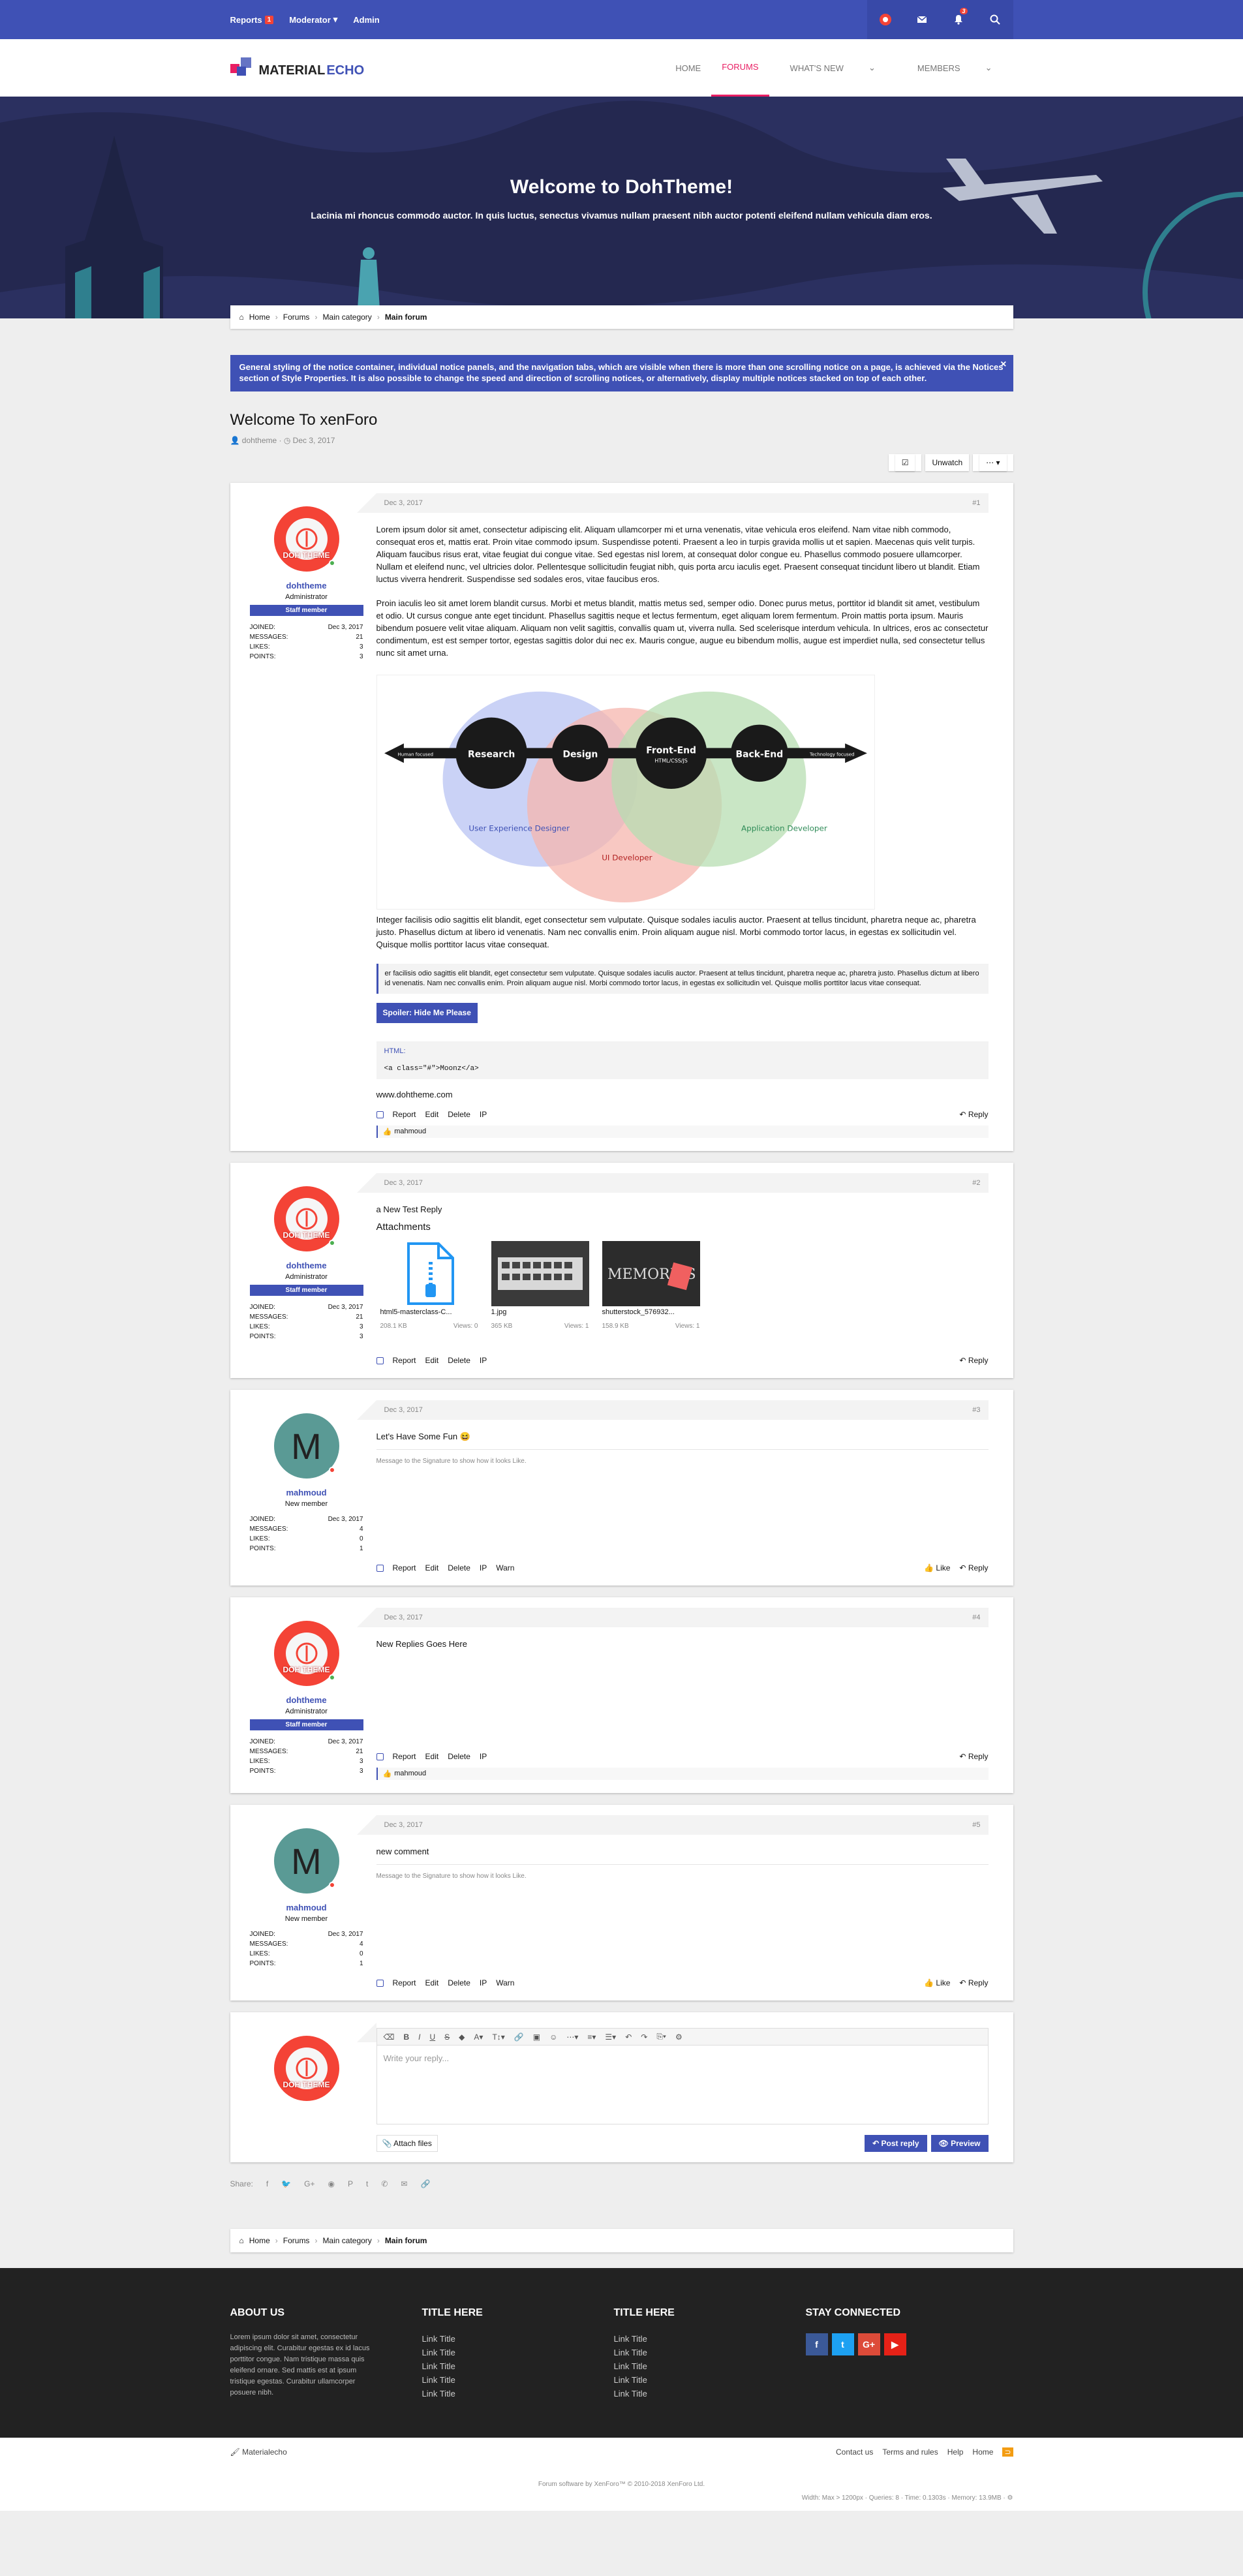 This screenshot has height=2576, width=1243. What do you see at coordinates (958, 19) in the screenshot?
I see `alerts-button: 3` at bounding box center [958, 19].